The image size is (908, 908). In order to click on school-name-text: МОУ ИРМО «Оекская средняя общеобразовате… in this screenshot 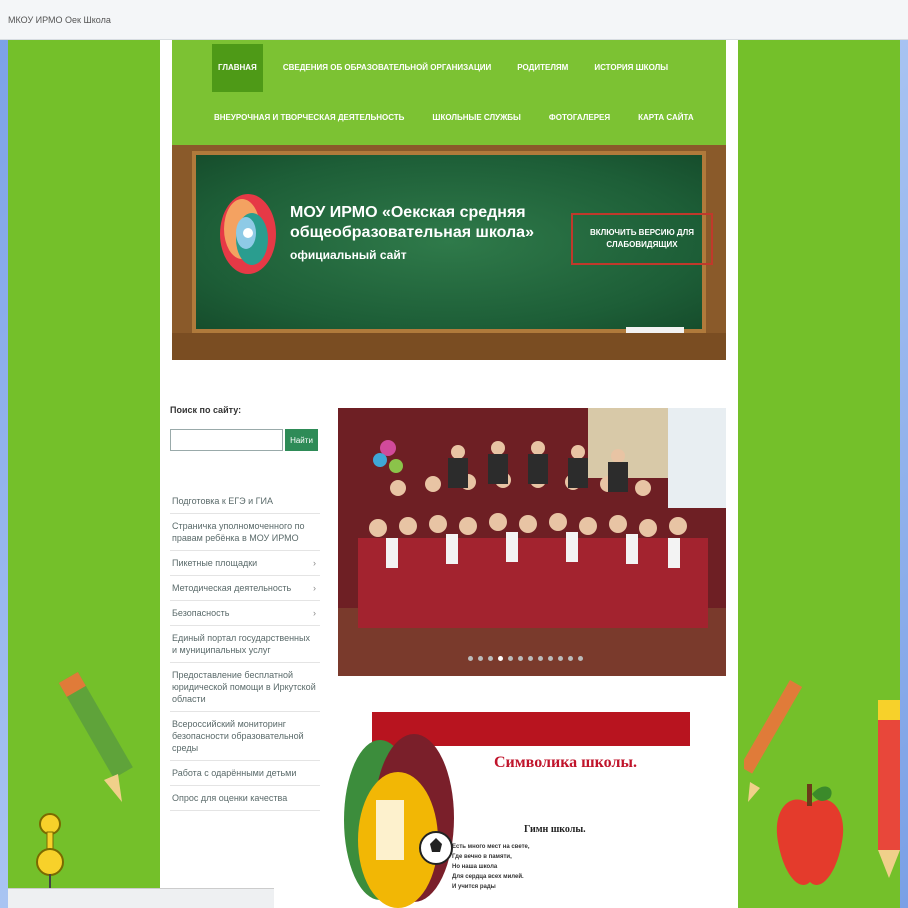, I will do `click(412, 222)`.